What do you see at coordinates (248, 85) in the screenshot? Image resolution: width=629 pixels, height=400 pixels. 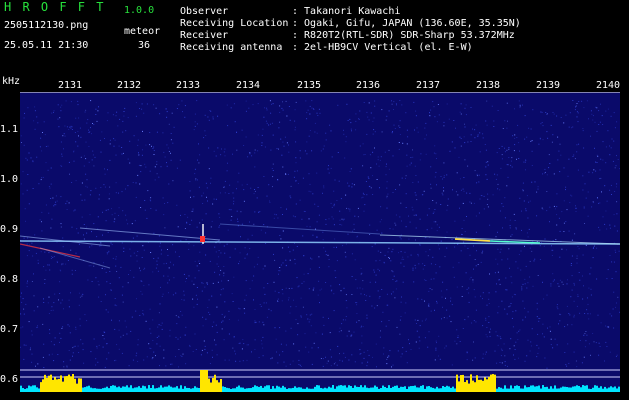 I see `x-tick-2134: 2134` at bounding box center [248, 85].